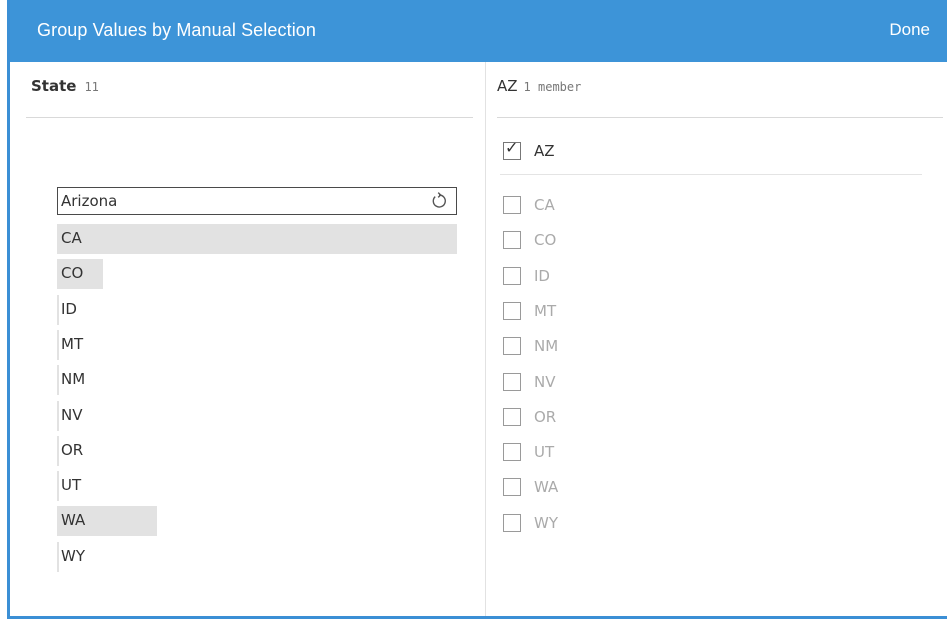 The width and height of the screenshot is (947, 619). What do you see at coordinates (72, 450) in the screenshot?
I see `value-label: OR` at bounding box center [72, 450].